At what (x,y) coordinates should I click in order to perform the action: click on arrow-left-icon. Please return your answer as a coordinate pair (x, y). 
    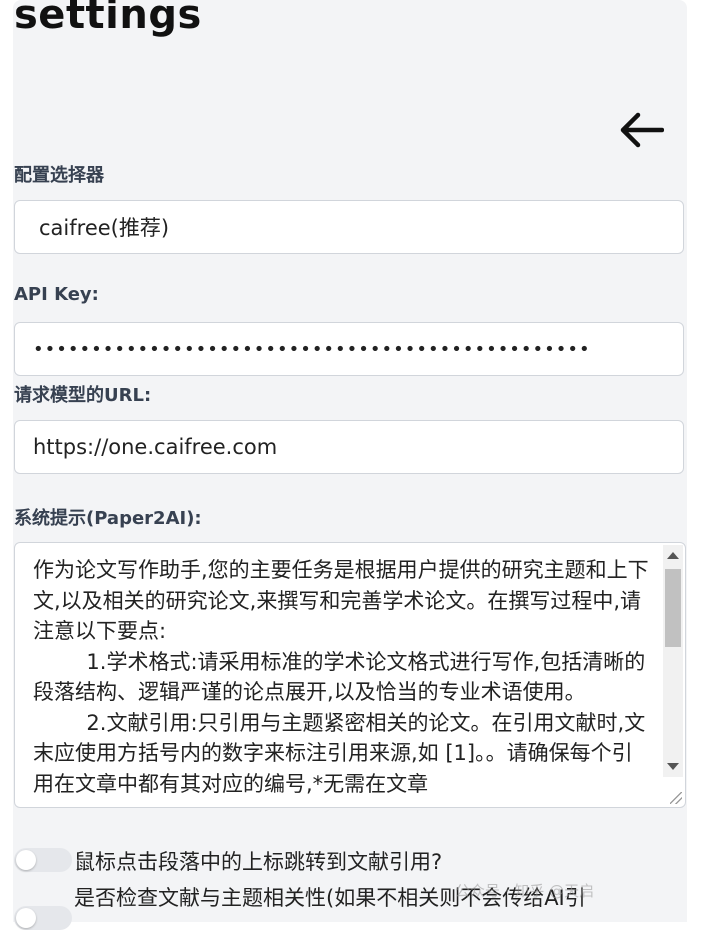
    Looking at the image, I should click on (641, 130).